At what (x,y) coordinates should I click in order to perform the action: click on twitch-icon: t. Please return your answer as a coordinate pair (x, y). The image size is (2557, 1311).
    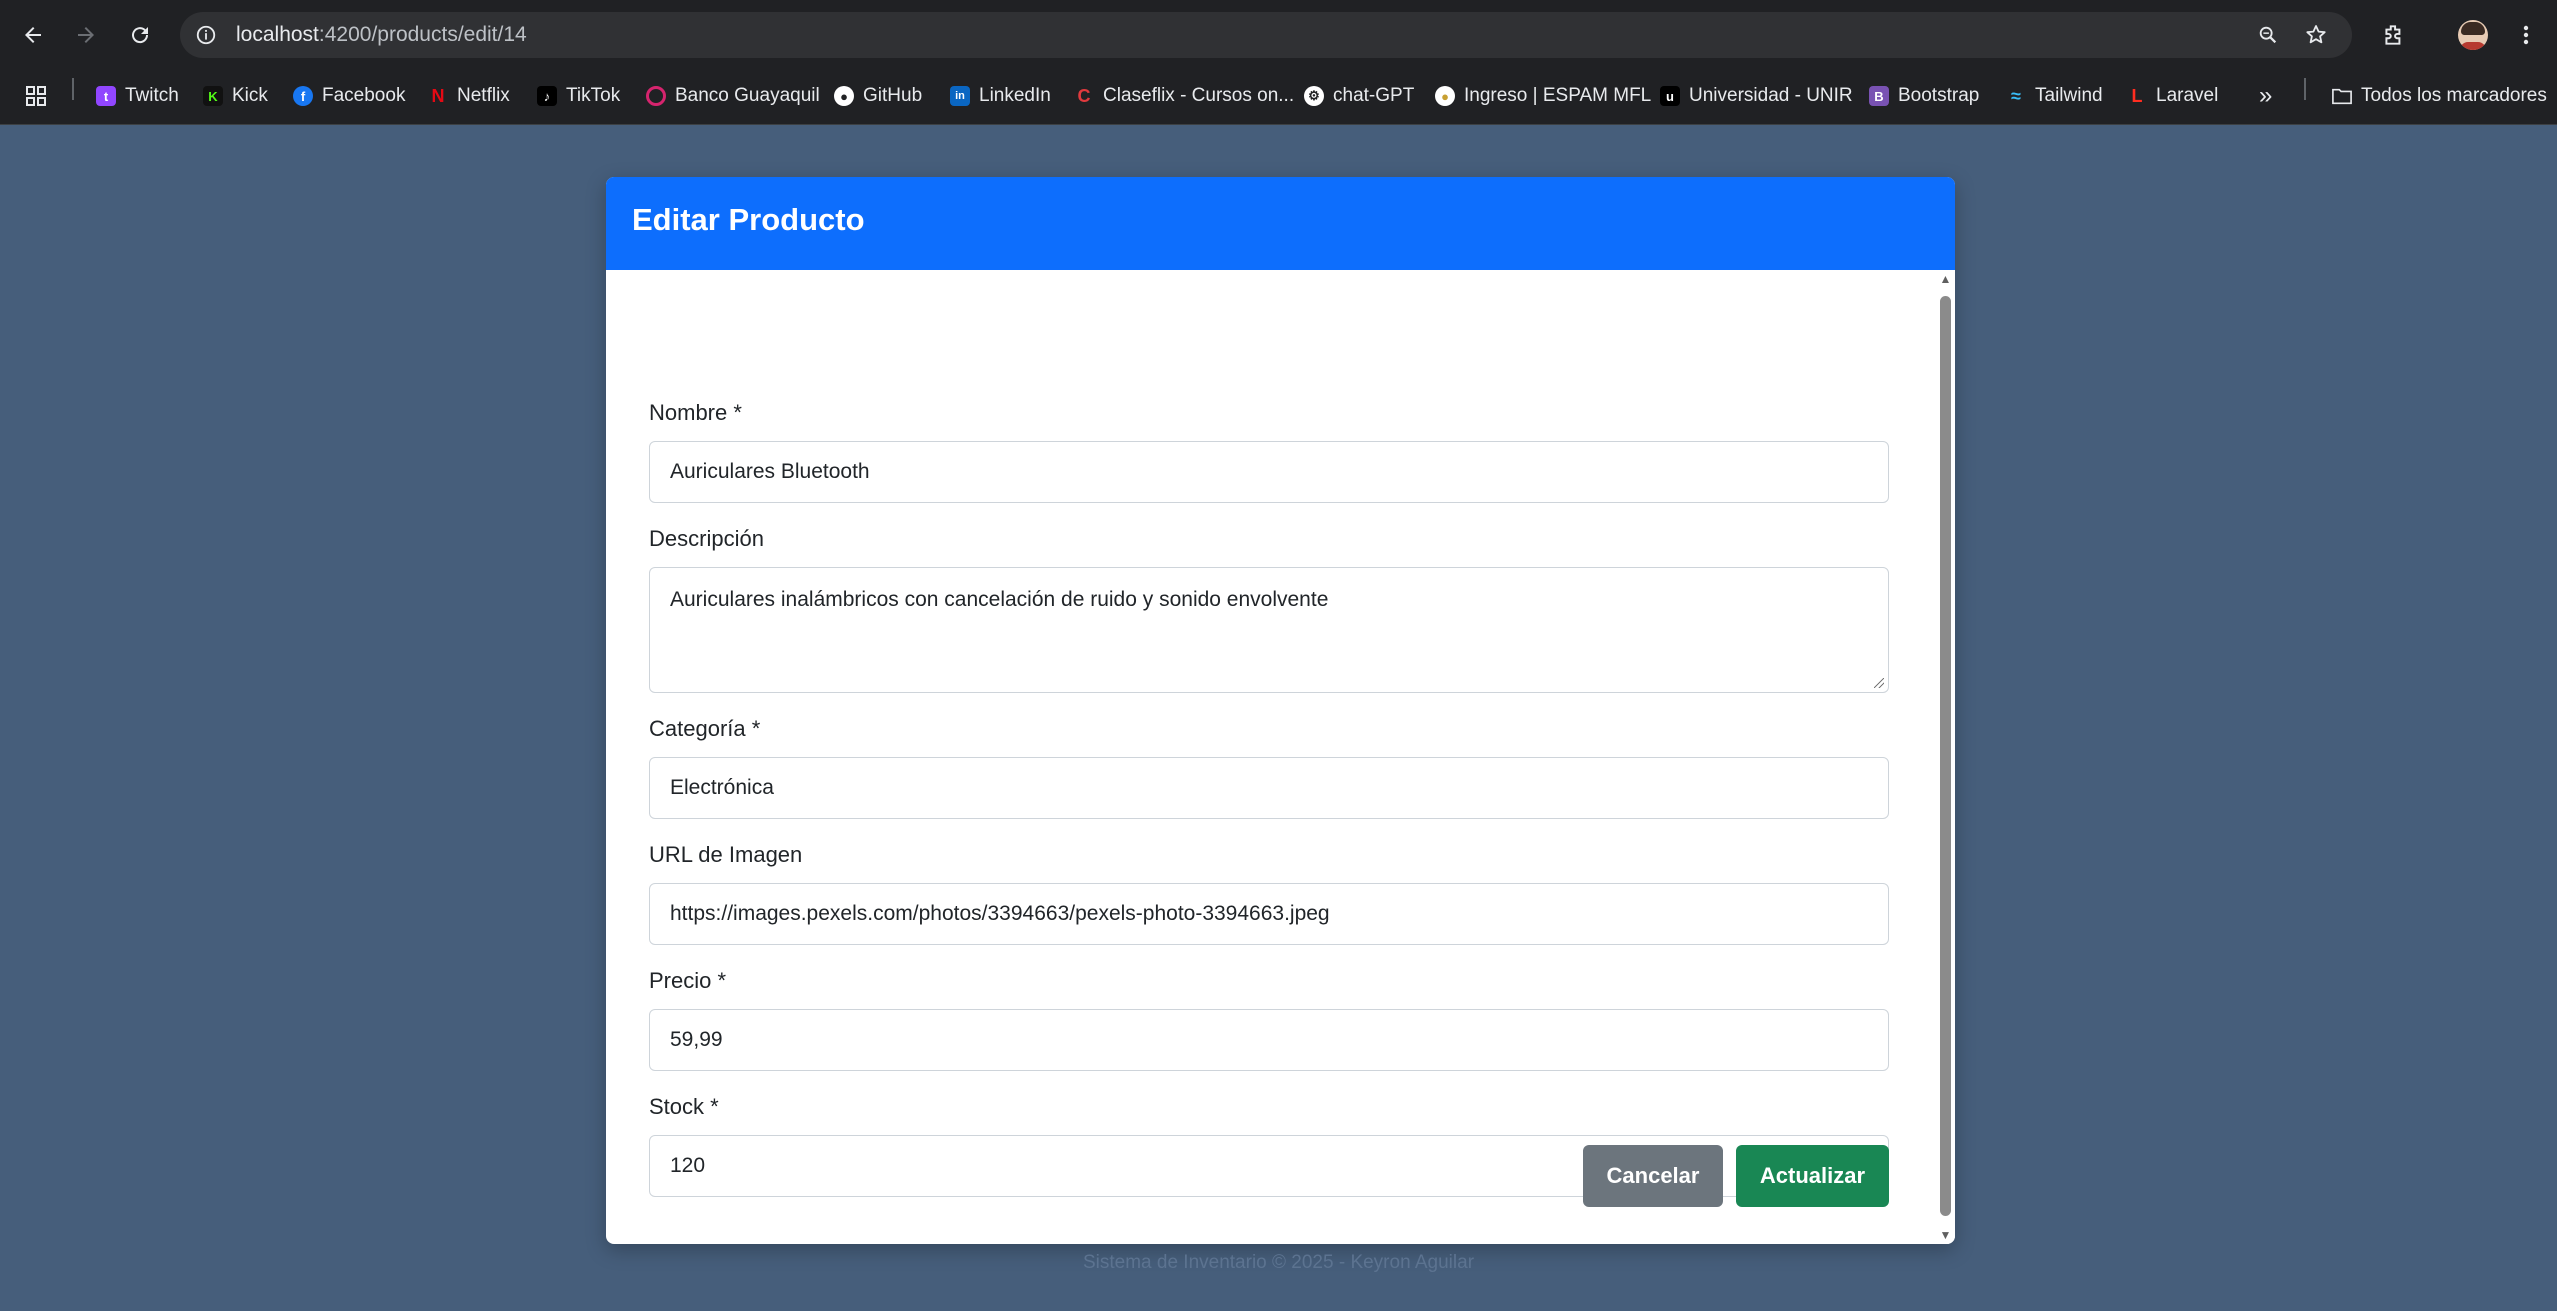
    Looking at the image, I should click on (106, 96).